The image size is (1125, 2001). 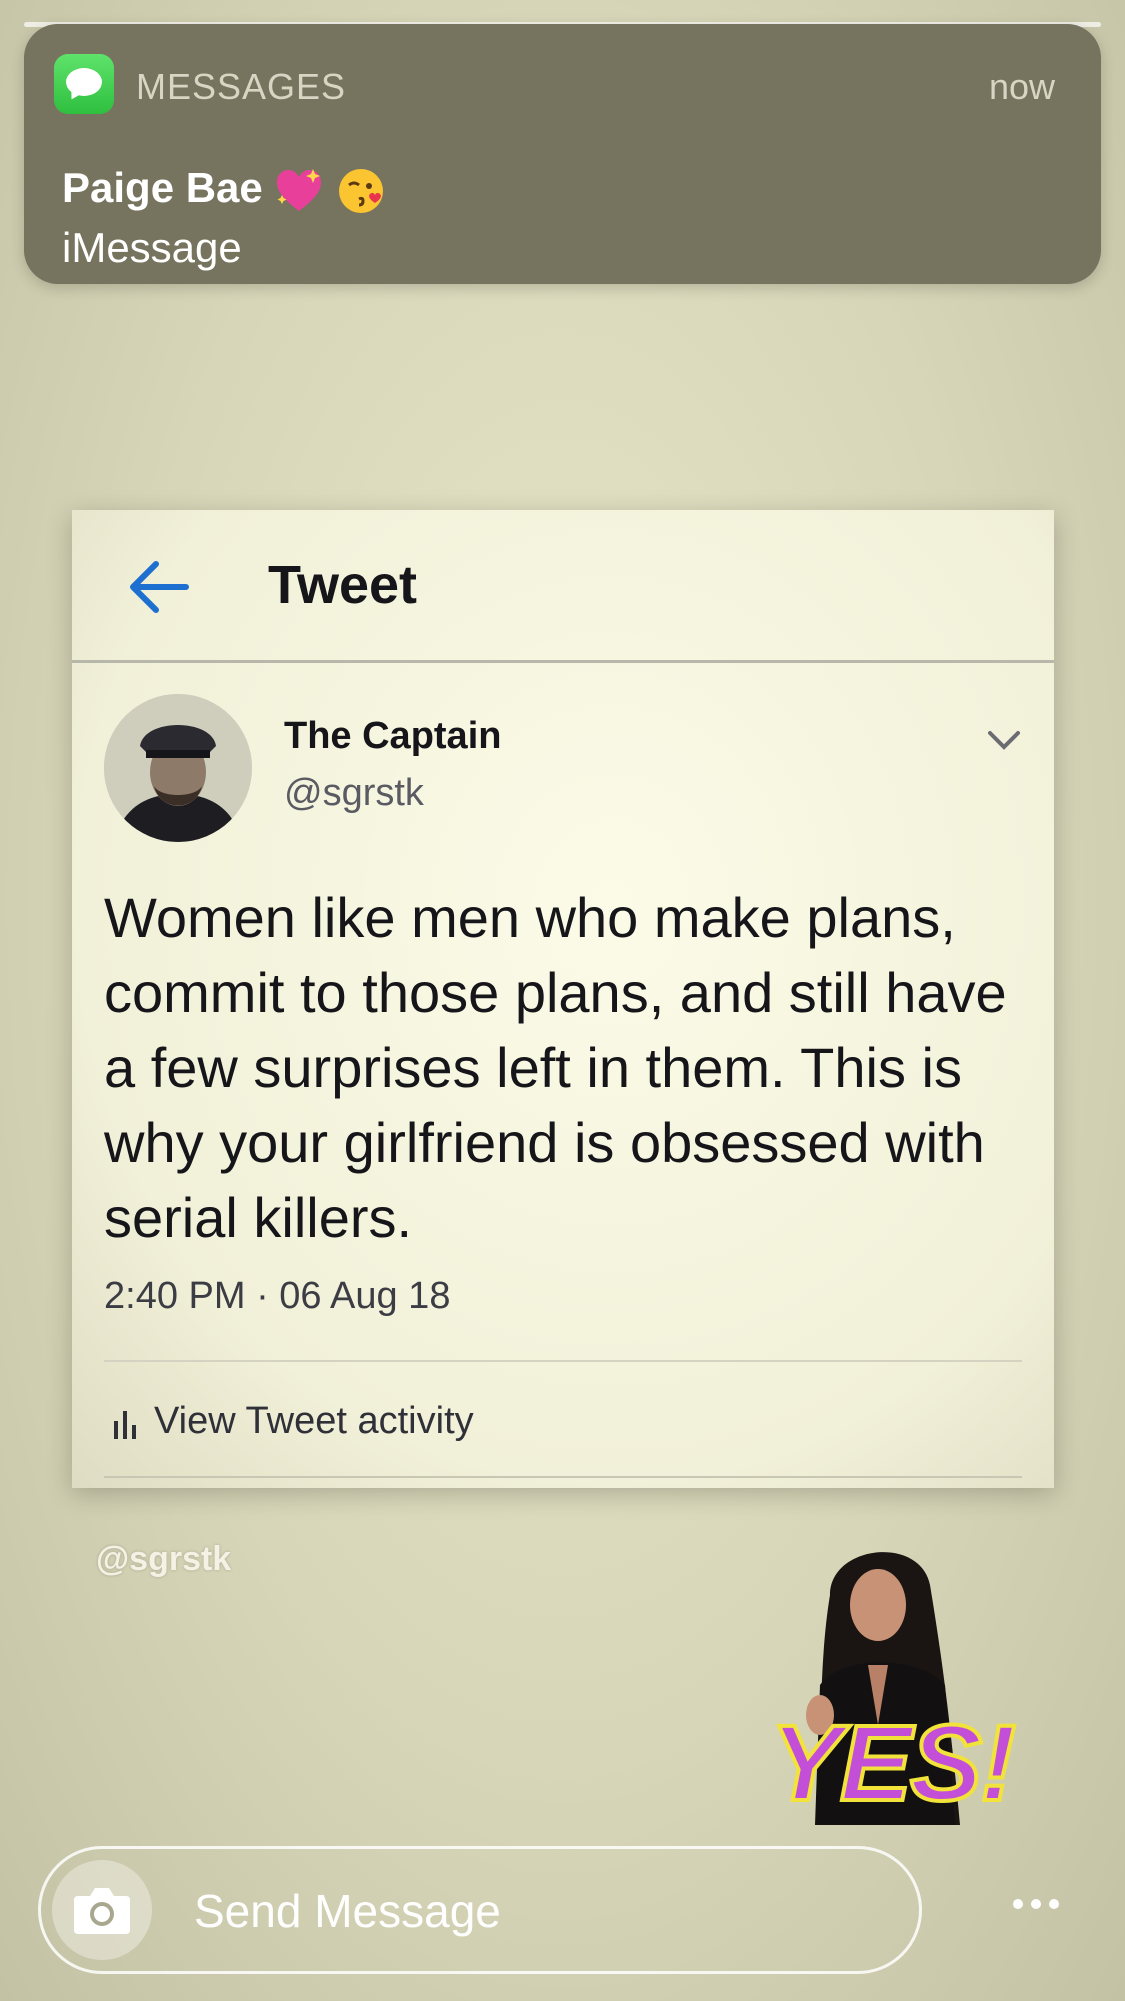 What do you see at coordinates (125, 1424) in the screenshot?
I see `bar-chart-icon` at bounding box center [125, 1424].